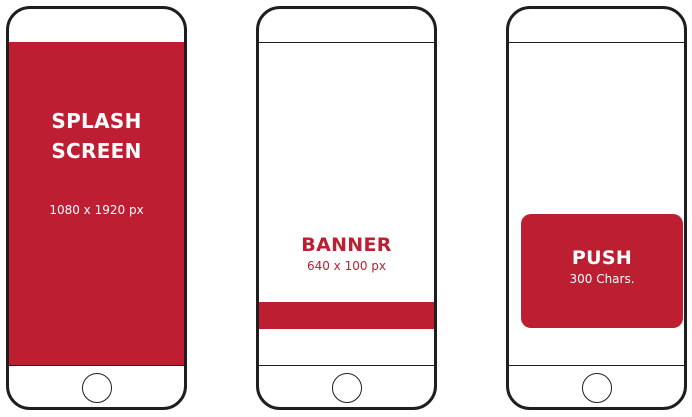 The image size is (692, 417). Describe the element at coordinates (96, 121) in the screenshot. I see `splash-title-line-1: SPLASH` at that location.